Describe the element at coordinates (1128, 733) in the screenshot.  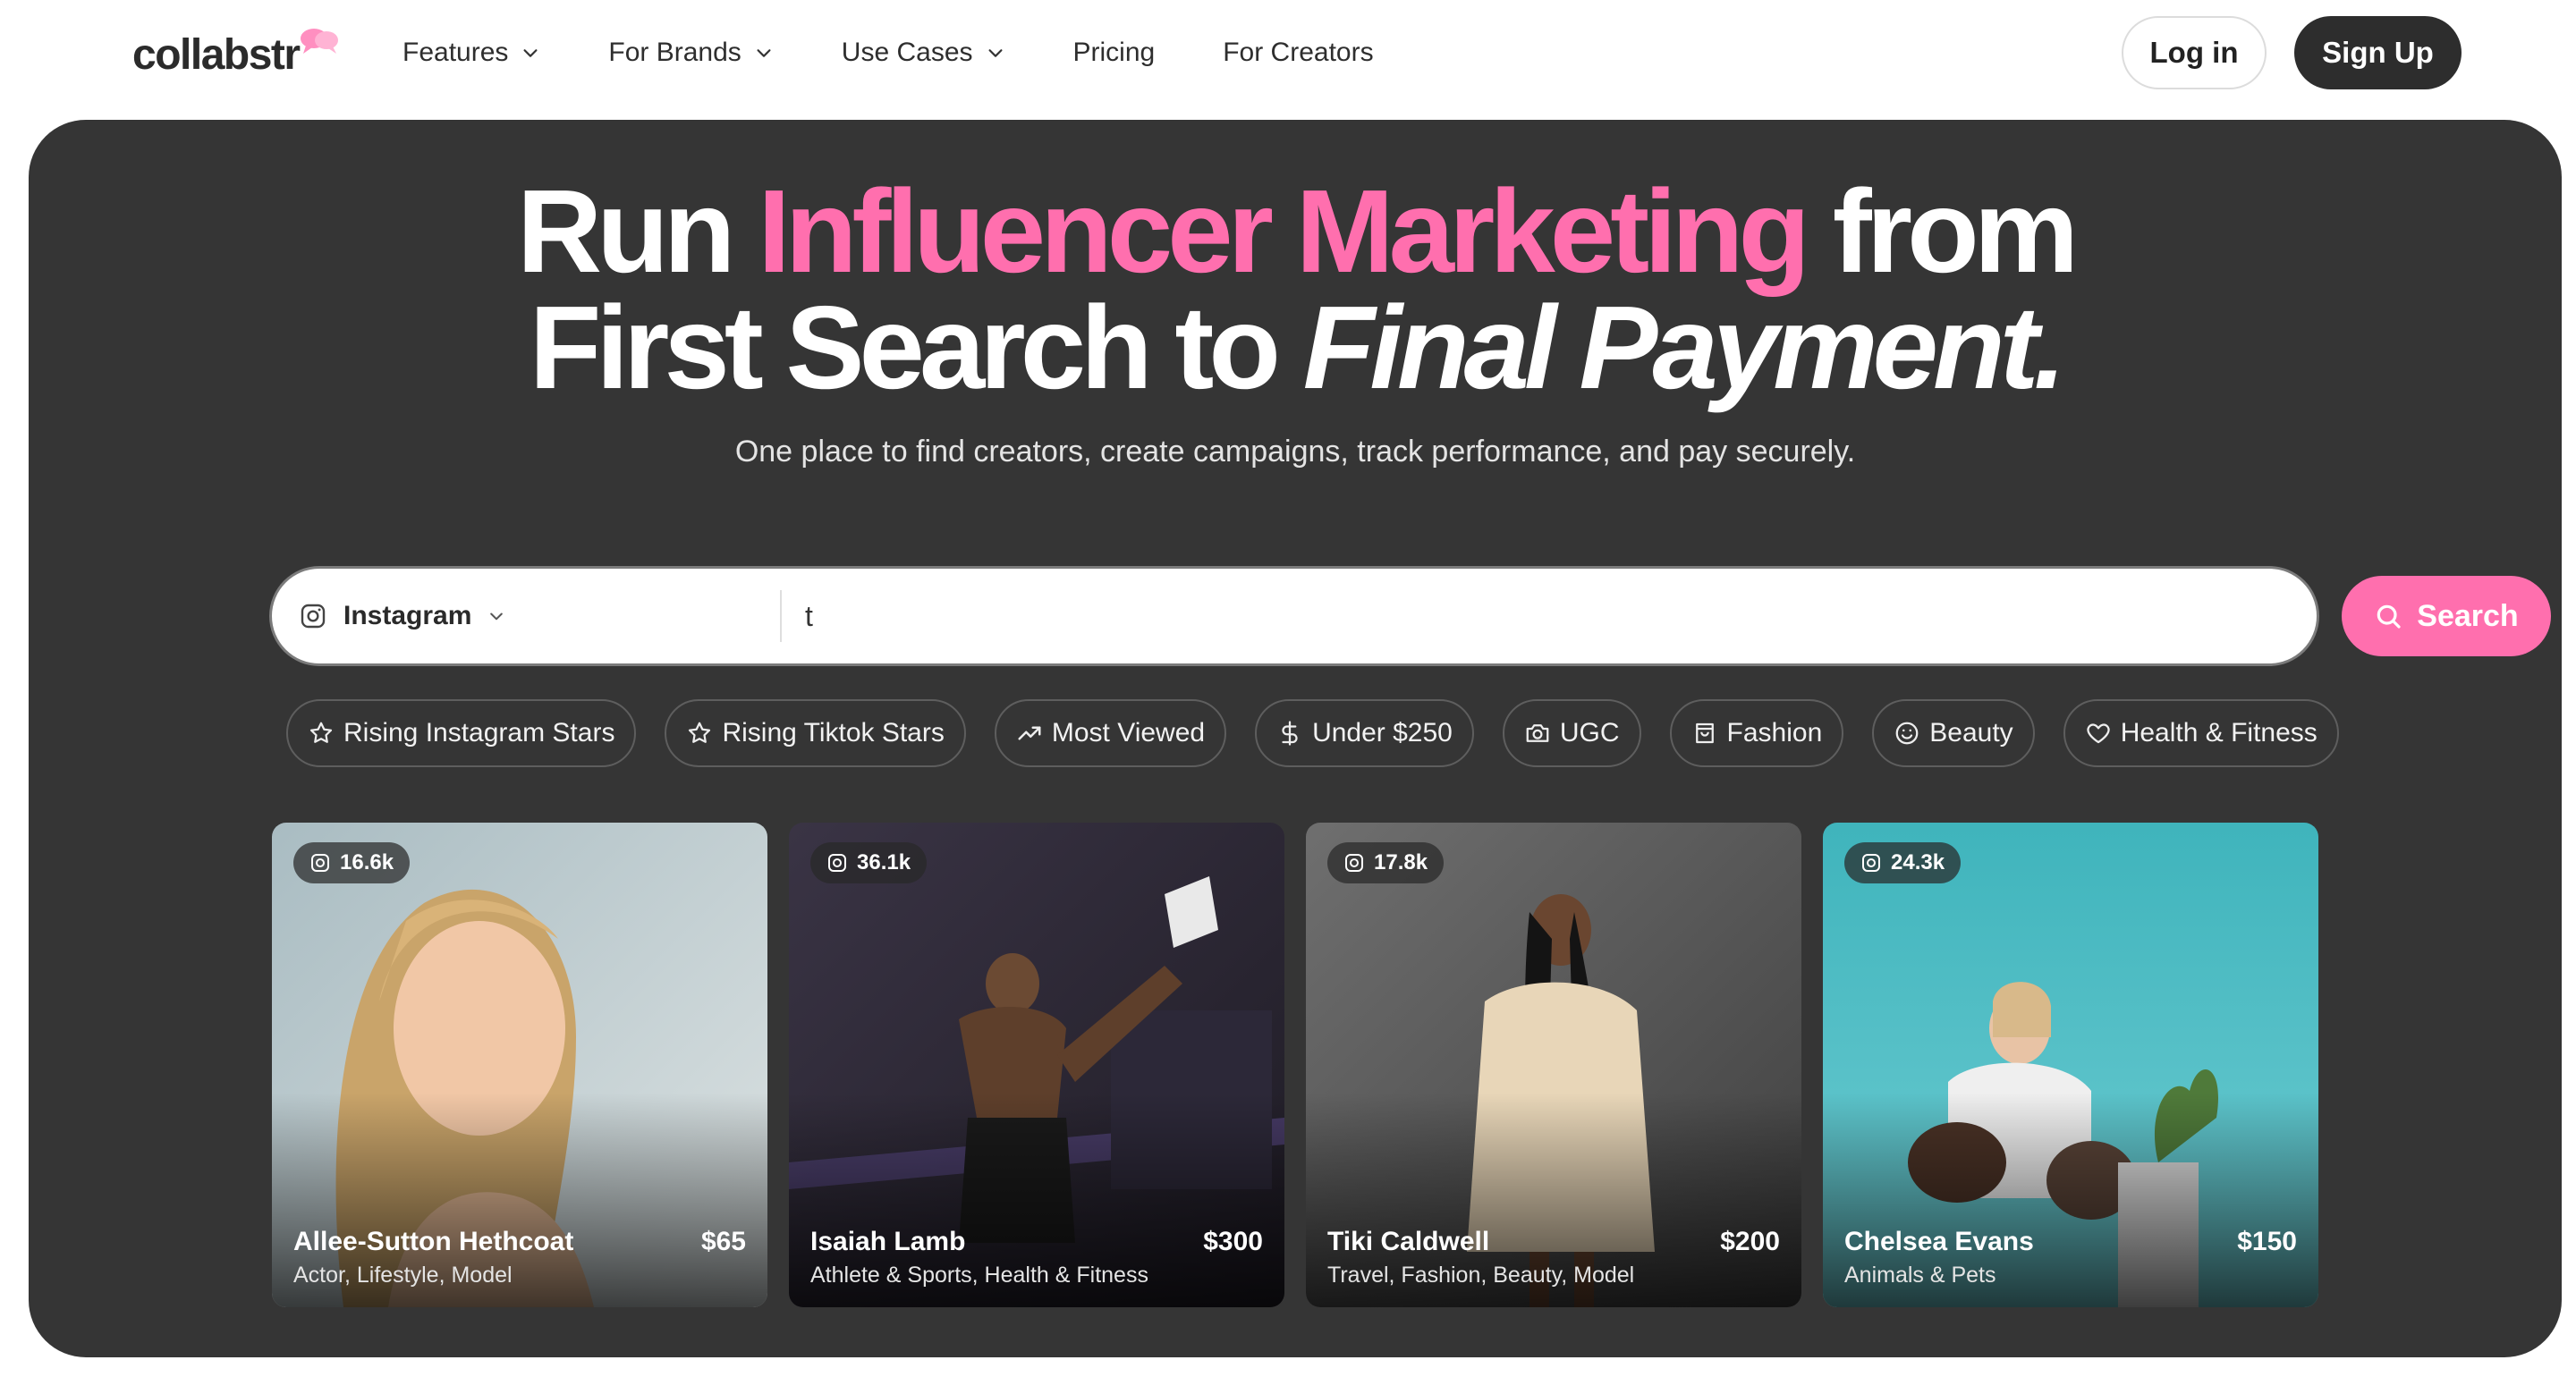
I see `chip-label: Most Viewed` at that location.